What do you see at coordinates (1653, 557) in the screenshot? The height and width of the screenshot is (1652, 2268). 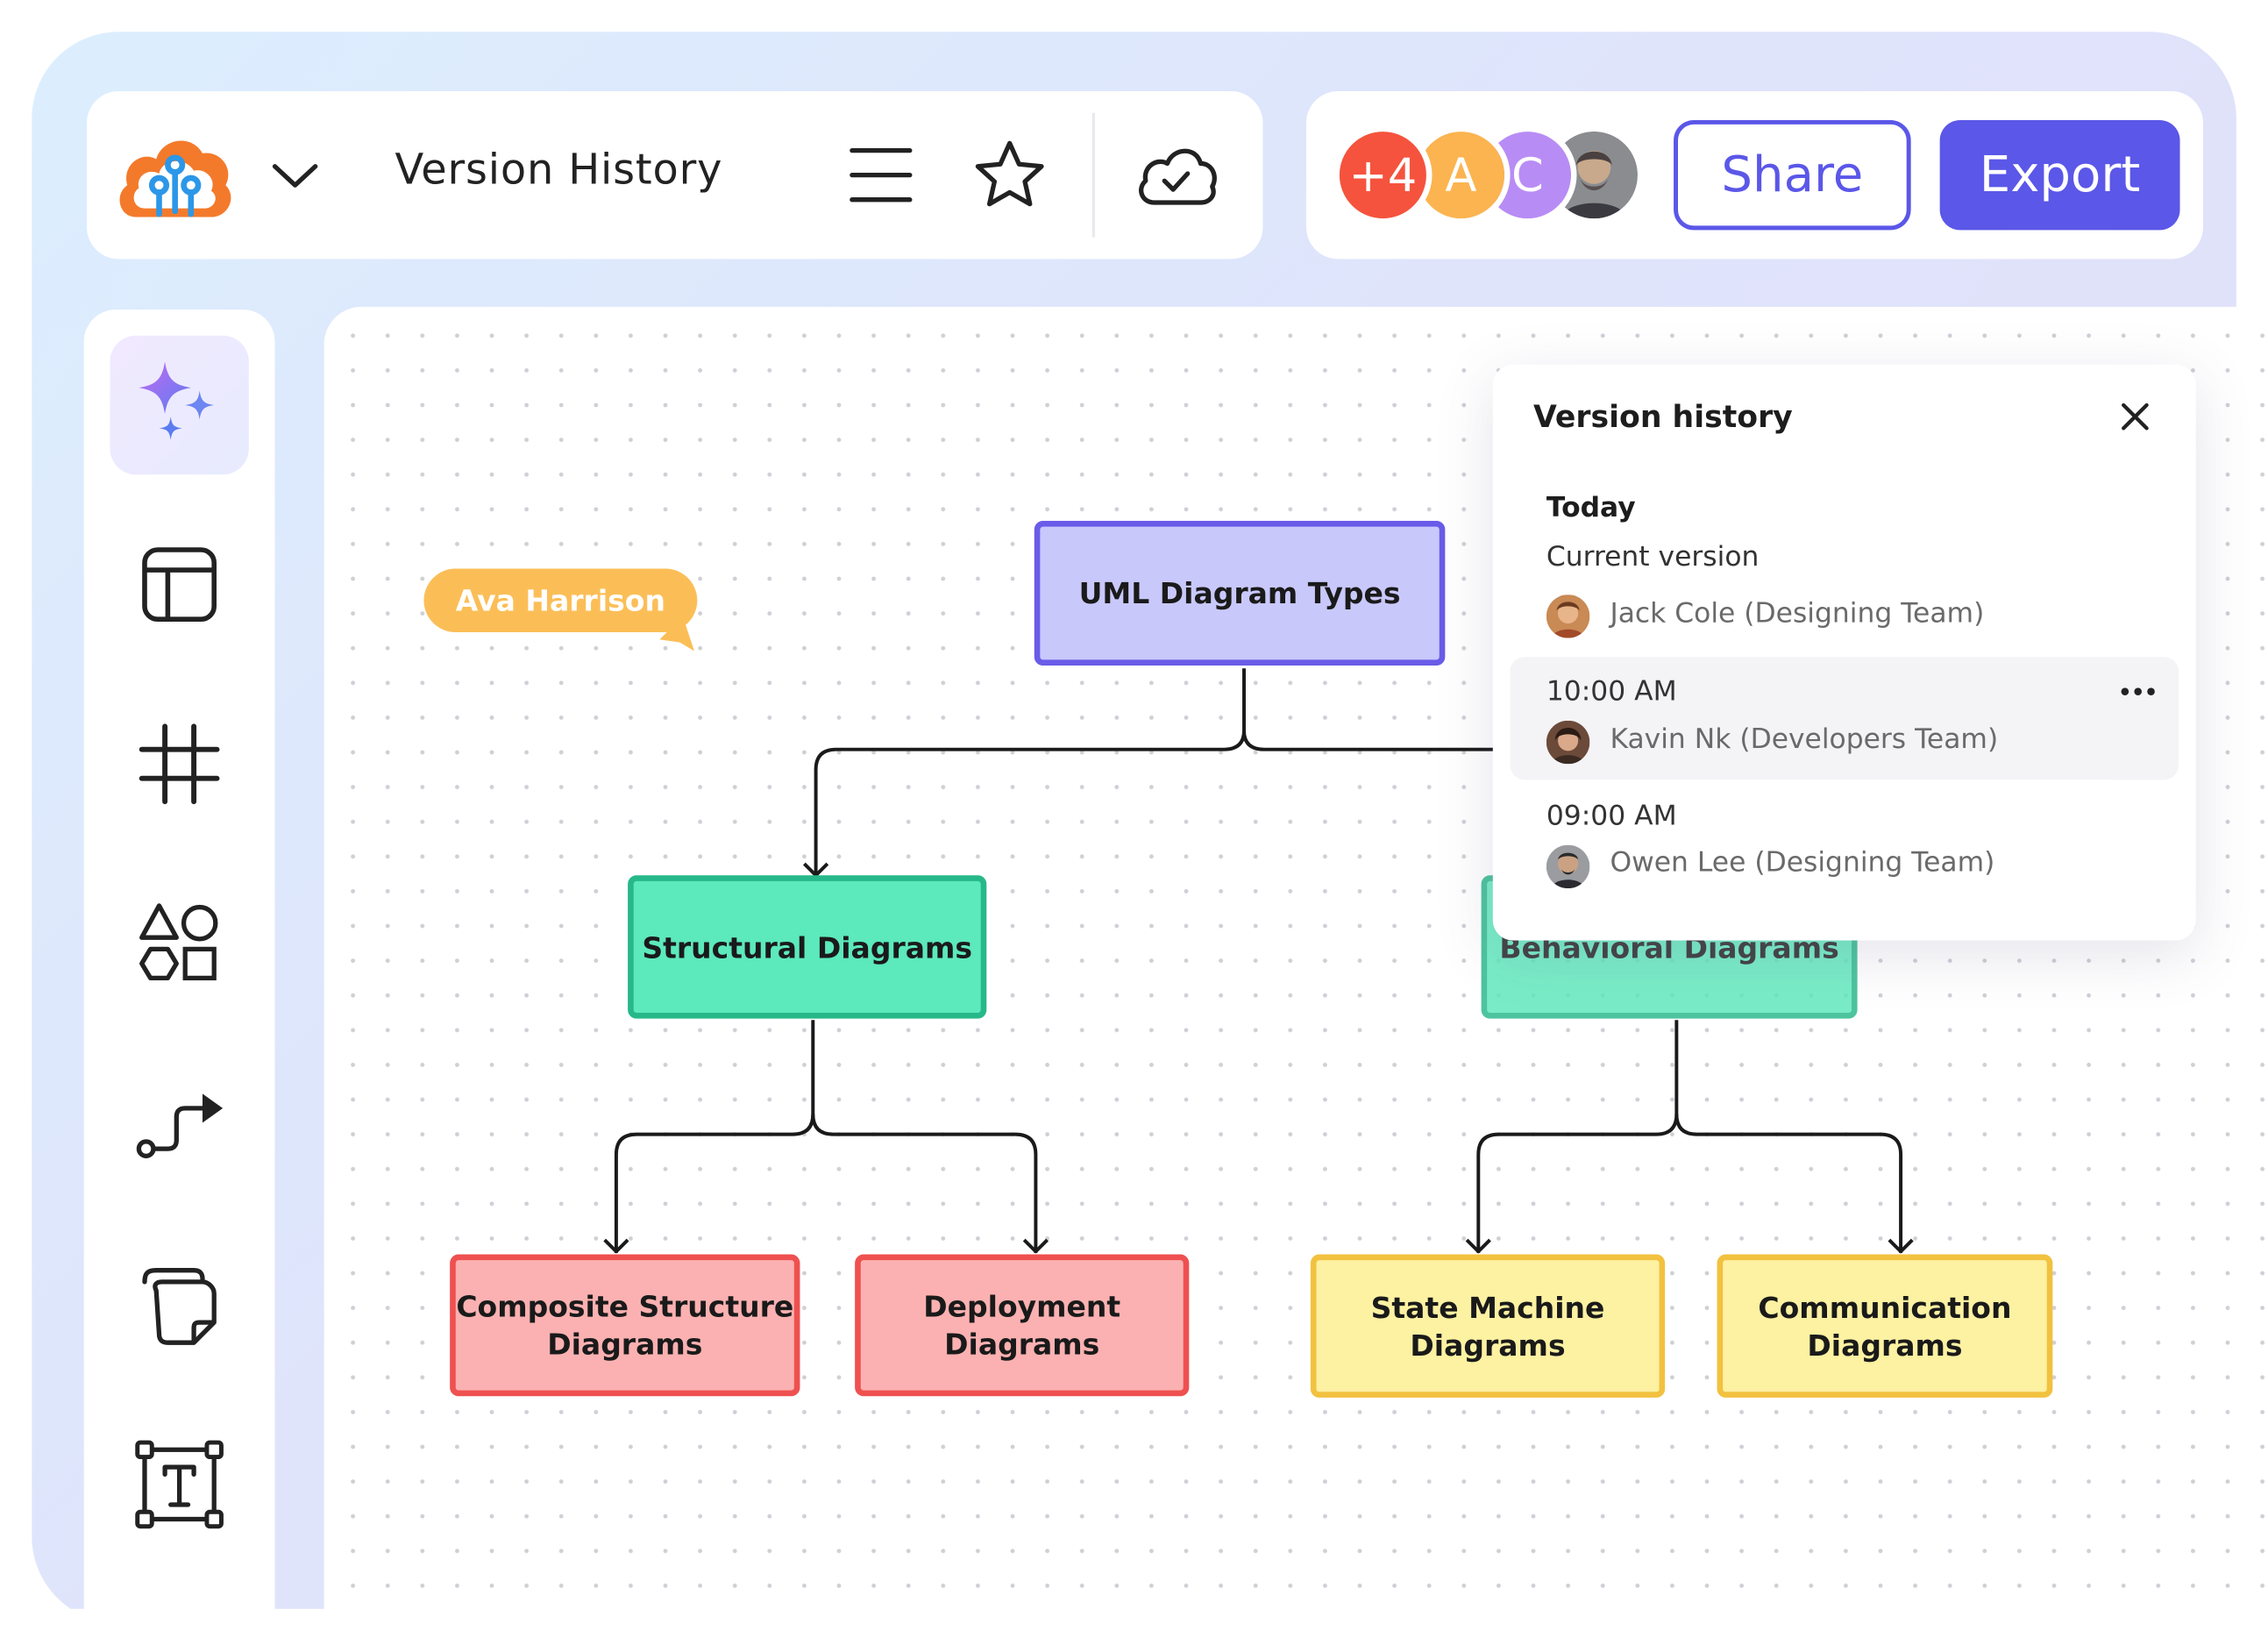 I see `version-label: Current version` at bounding box center [1653, 557].